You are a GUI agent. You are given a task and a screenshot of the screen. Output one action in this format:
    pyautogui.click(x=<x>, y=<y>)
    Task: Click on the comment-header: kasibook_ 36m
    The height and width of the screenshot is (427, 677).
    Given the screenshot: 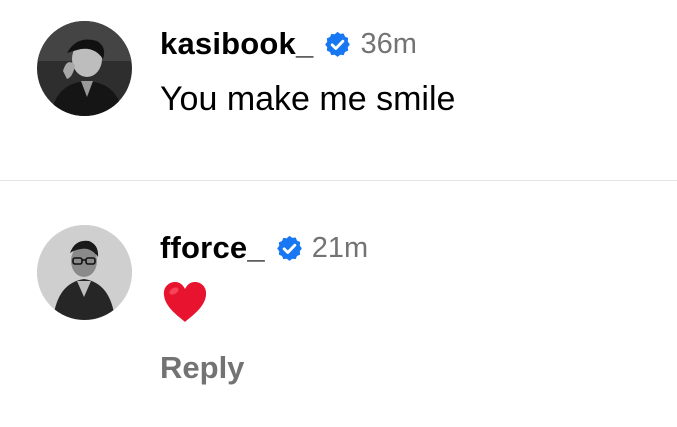 What is the action you would take?
    pyautogui.click(x=288, y=44)
    